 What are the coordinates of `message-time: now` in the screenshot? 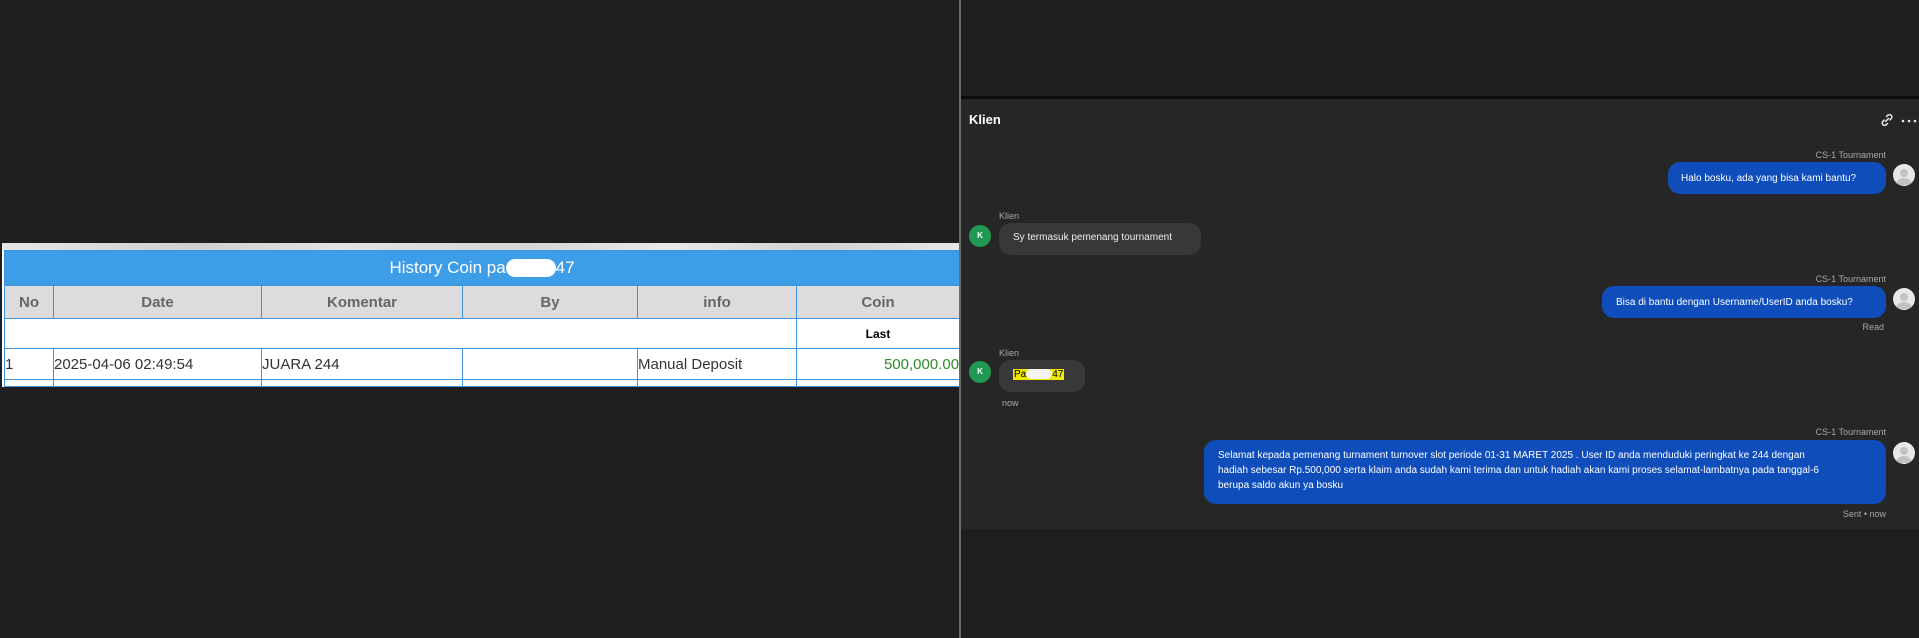 It's located at (1010, 403).